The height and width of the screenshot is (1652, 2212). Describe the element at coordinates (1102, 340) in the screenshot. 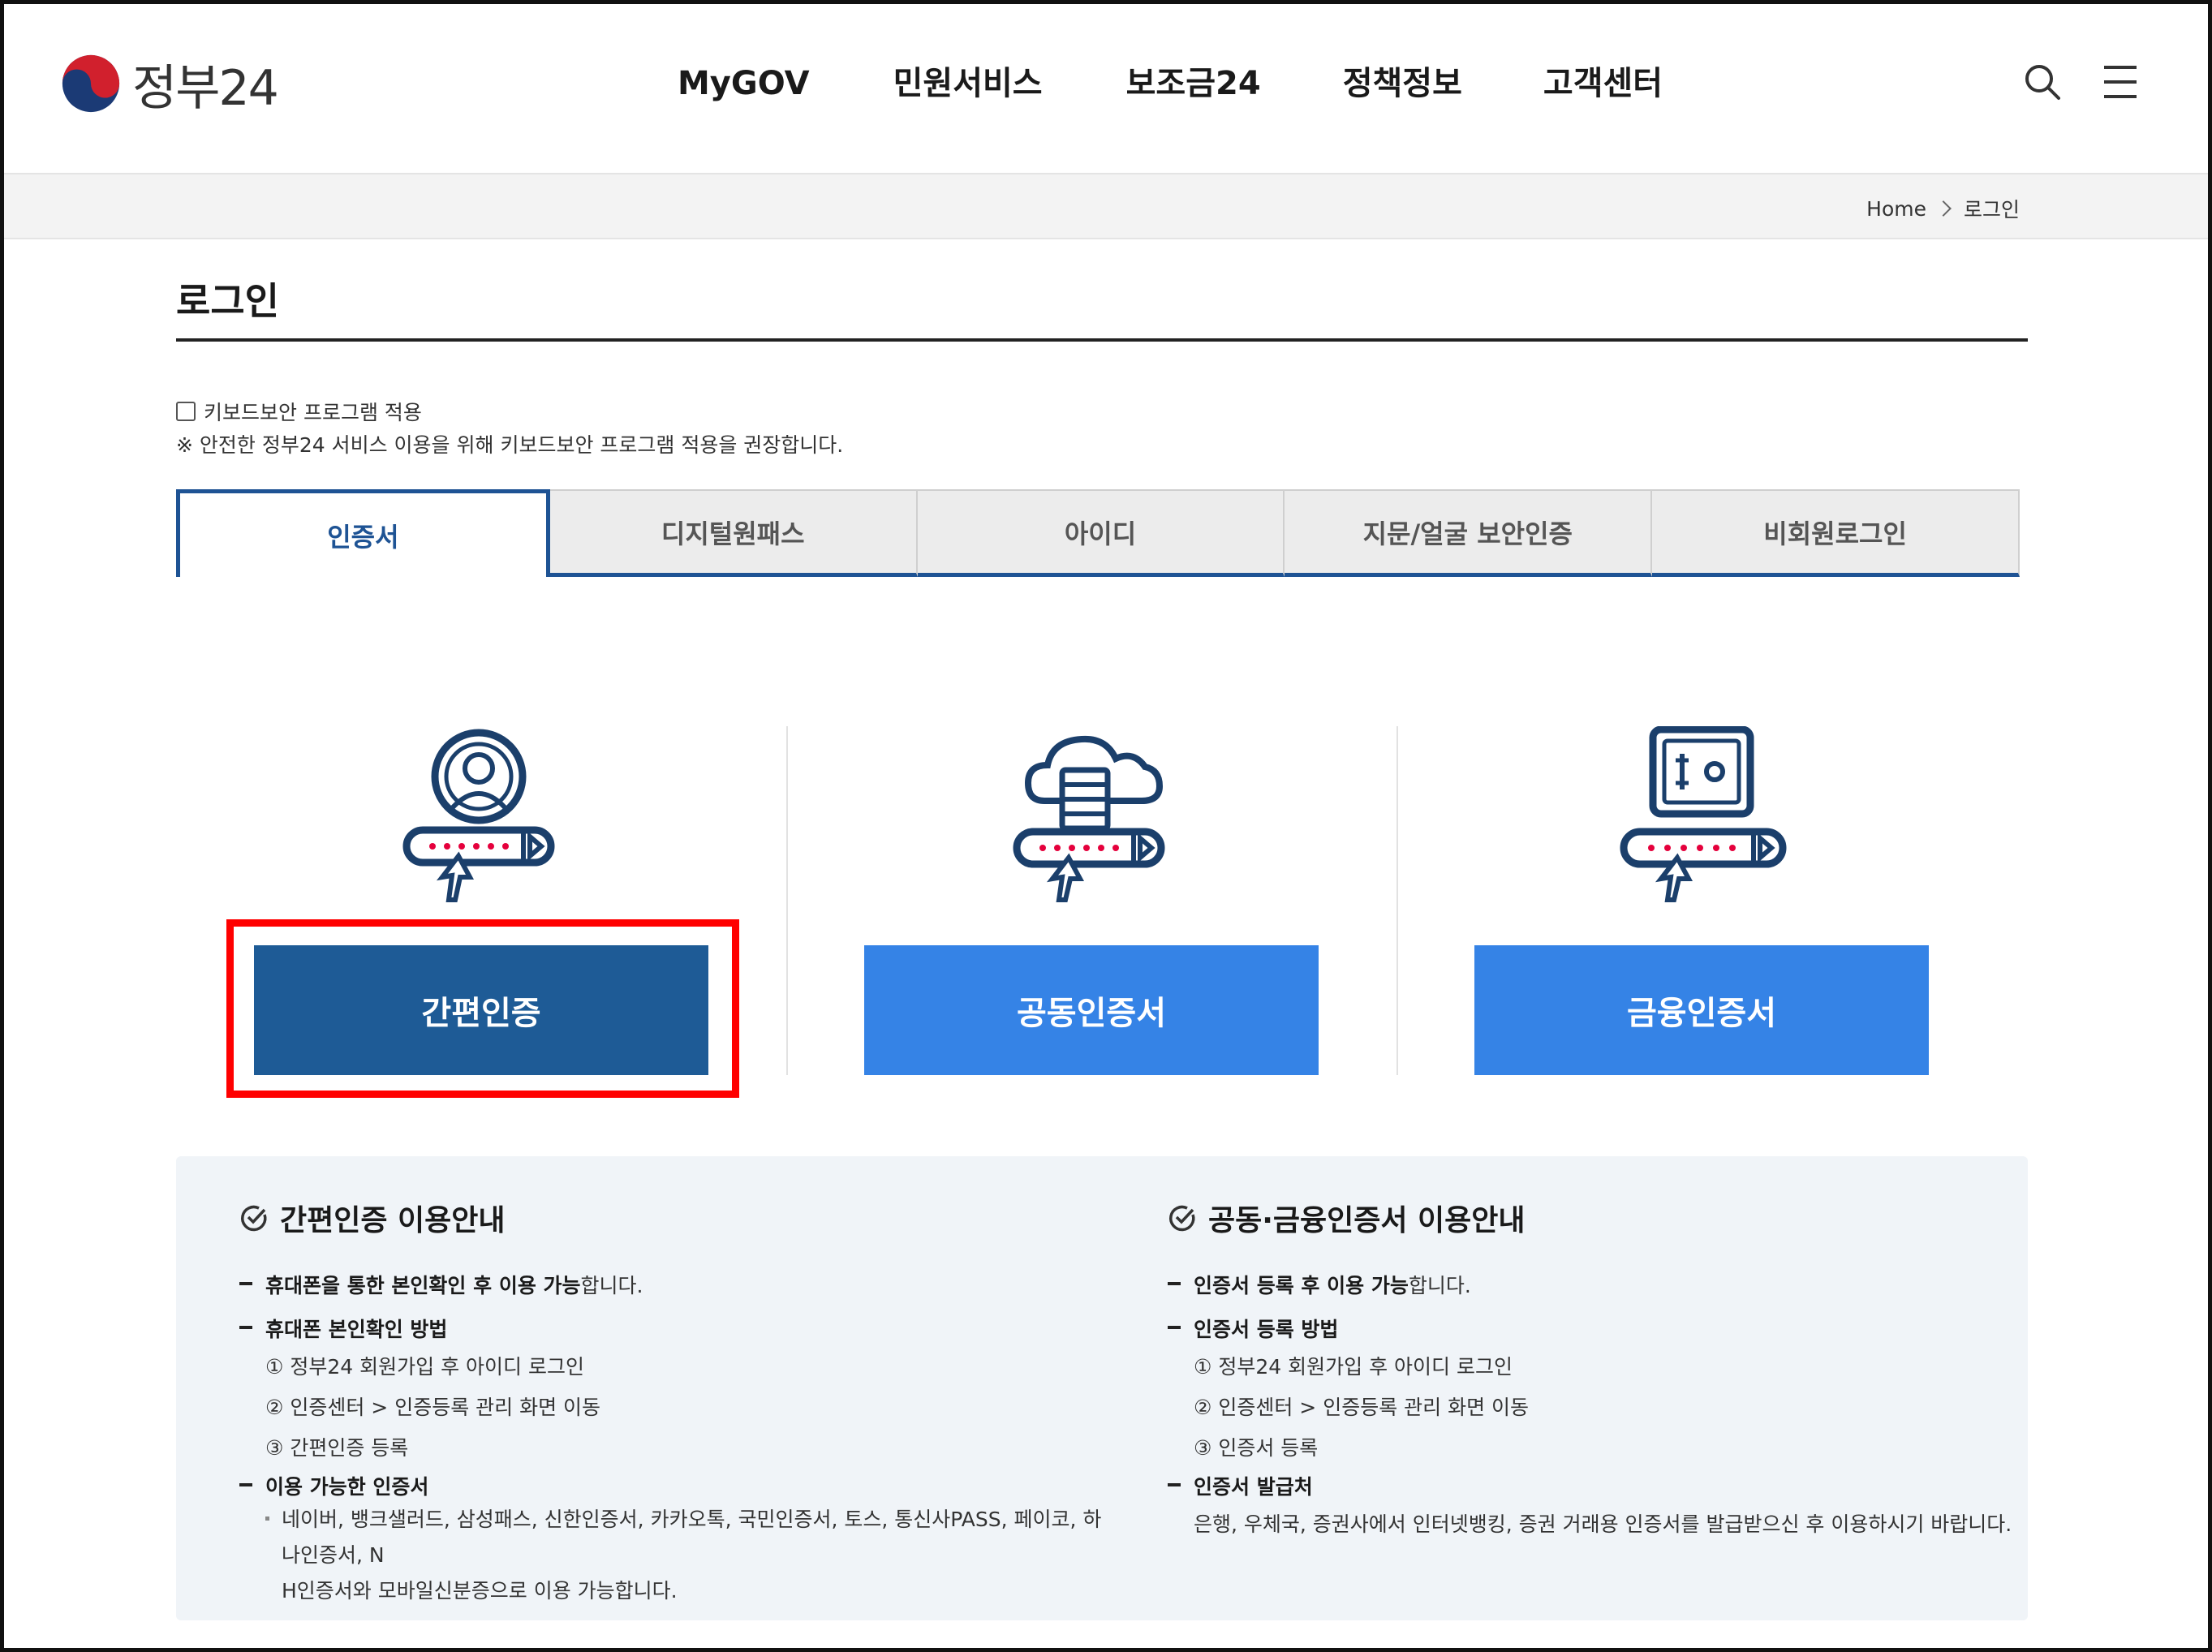

I see `title-divider` at that location.